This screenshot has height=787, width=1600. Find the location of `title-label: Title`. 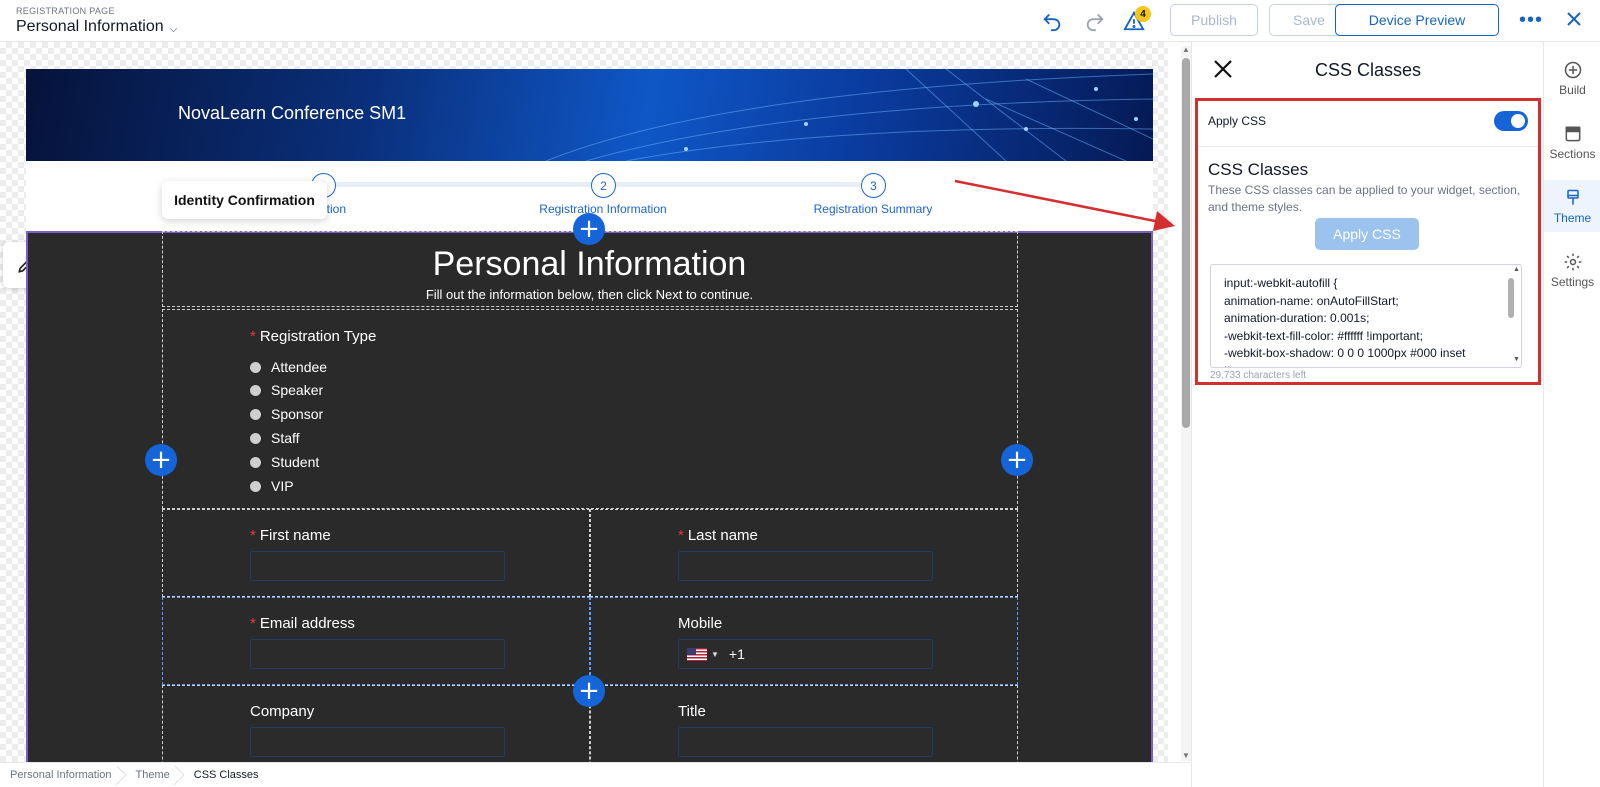

title-label: Title is located at coordinates (692, 711).